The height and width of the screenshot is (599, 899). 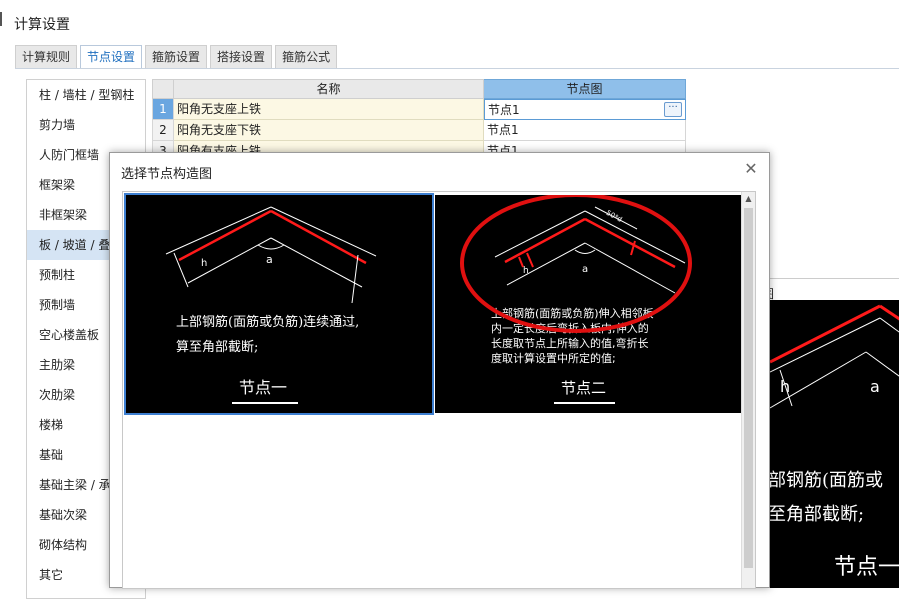 What do you see at coordinates (457, 68) in the screenshot?
I see `tab-divider` at bounding box center [457, 68].